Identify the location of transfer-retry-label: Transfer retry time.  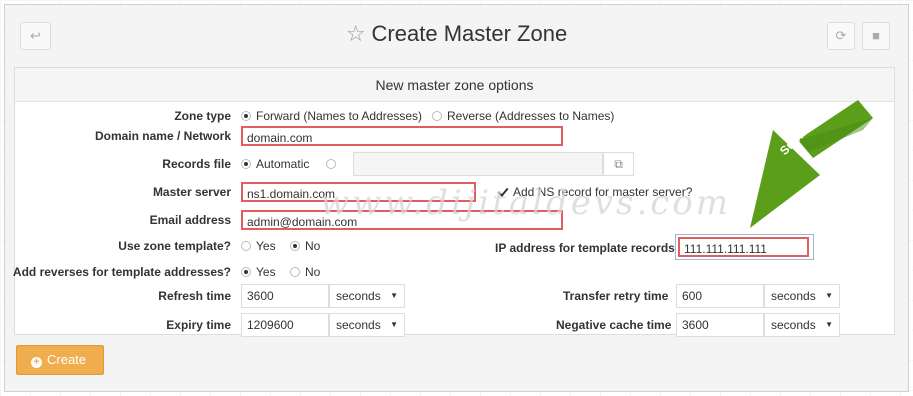
(616, 296).